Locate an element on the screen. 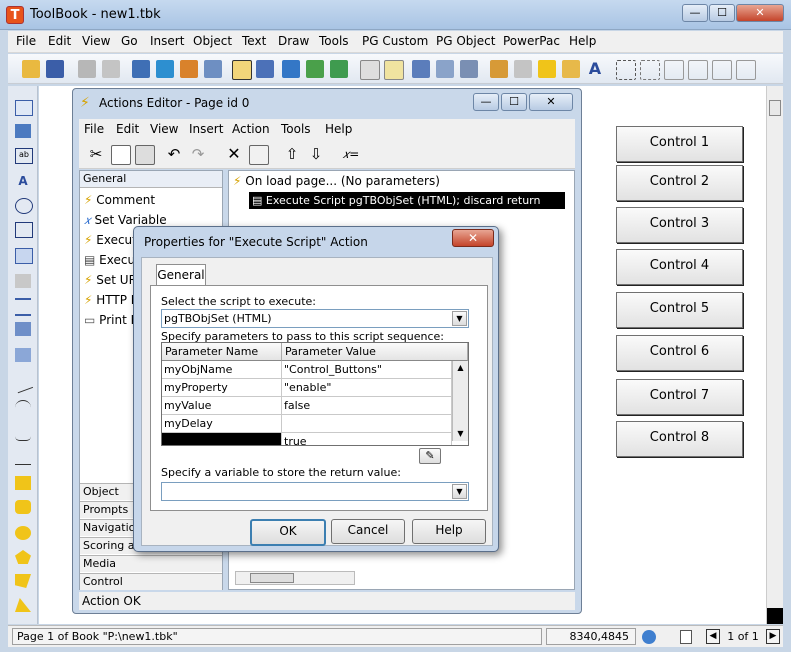  menu-edit: Edit is located at coordinates (59, 41).